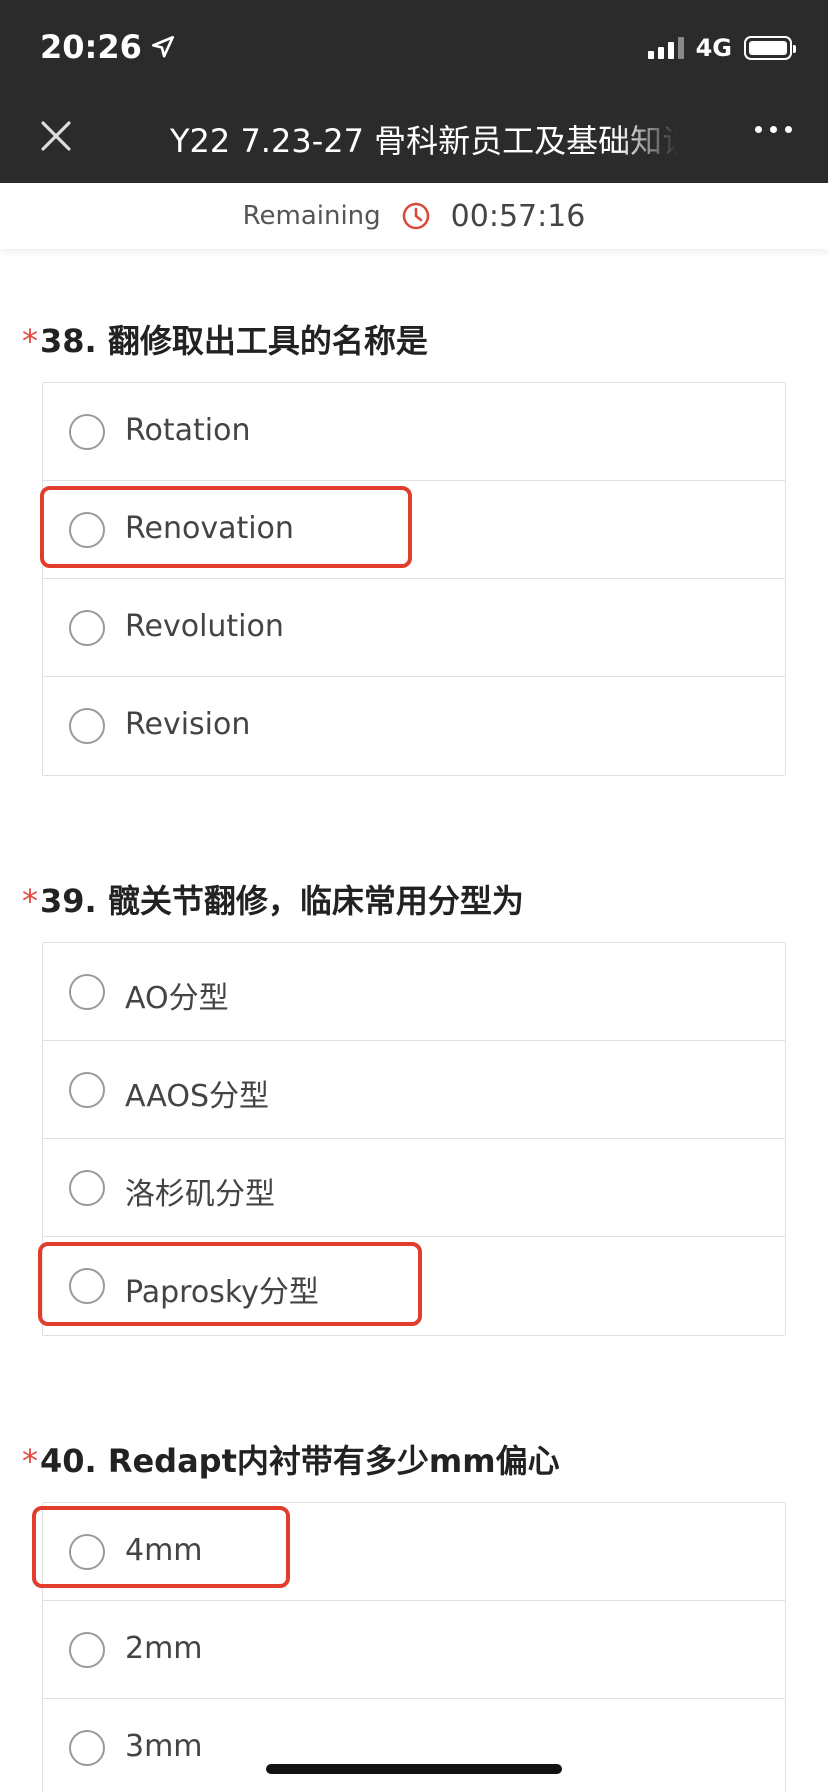  I want to click on home-indicator, so click(414, 1769).